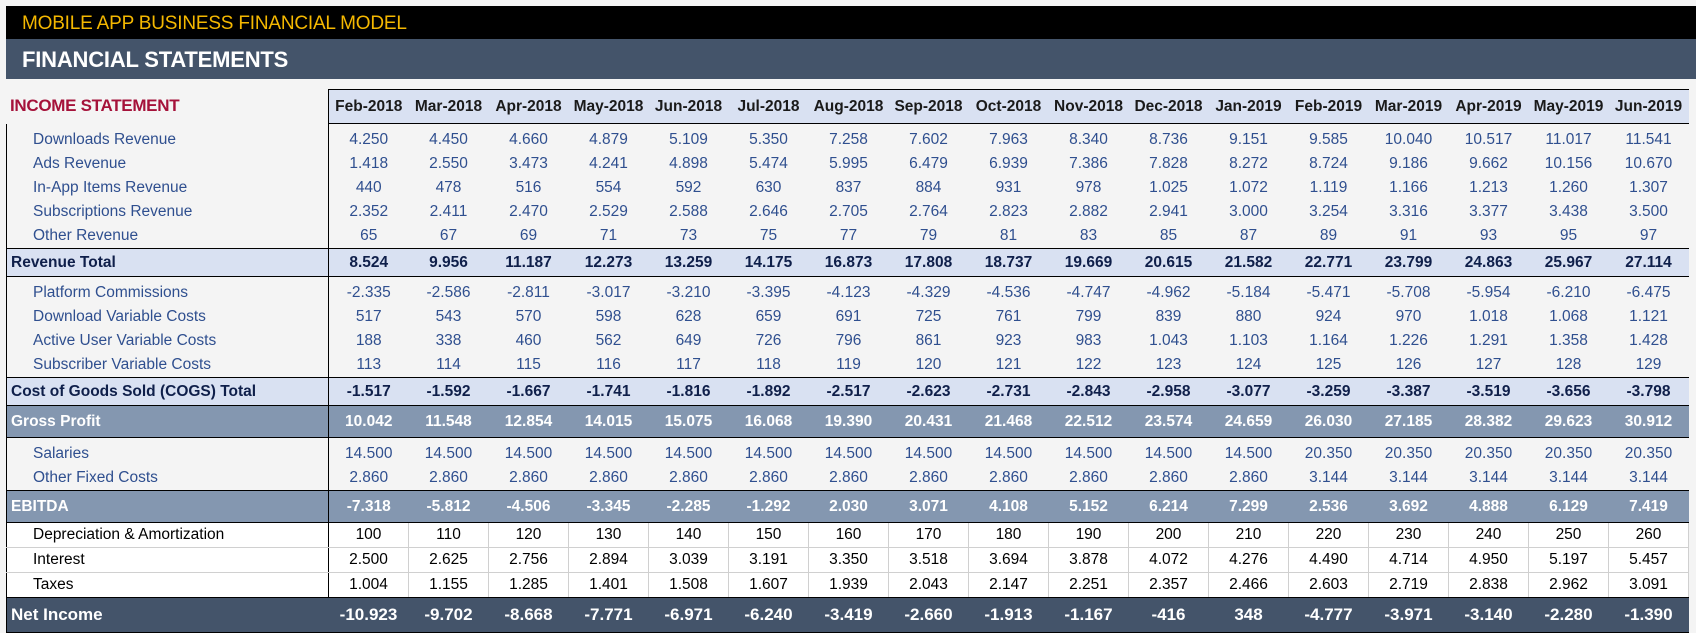  I want to click on value-cell: 2.894, so click(608, 560).